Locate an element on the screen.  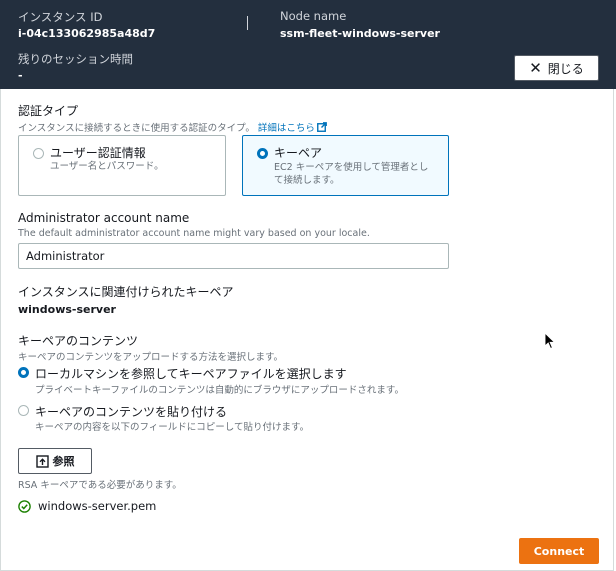
radio-key-pair is located at coordinates (262, 153).